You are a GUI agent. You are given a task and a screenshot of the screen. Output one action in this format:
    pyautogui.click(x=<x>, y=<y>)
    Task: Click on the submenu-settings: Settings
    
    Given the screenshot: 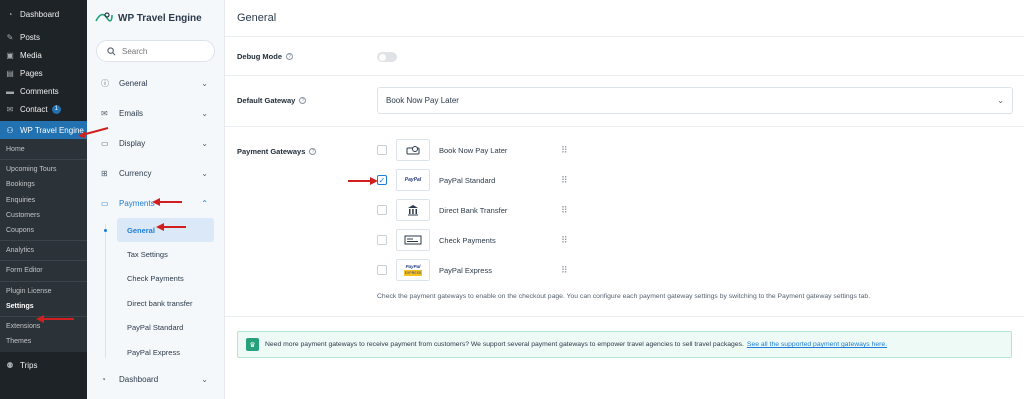 What is the action you would take?
    pyautogui.click(x=43, y=306)
    